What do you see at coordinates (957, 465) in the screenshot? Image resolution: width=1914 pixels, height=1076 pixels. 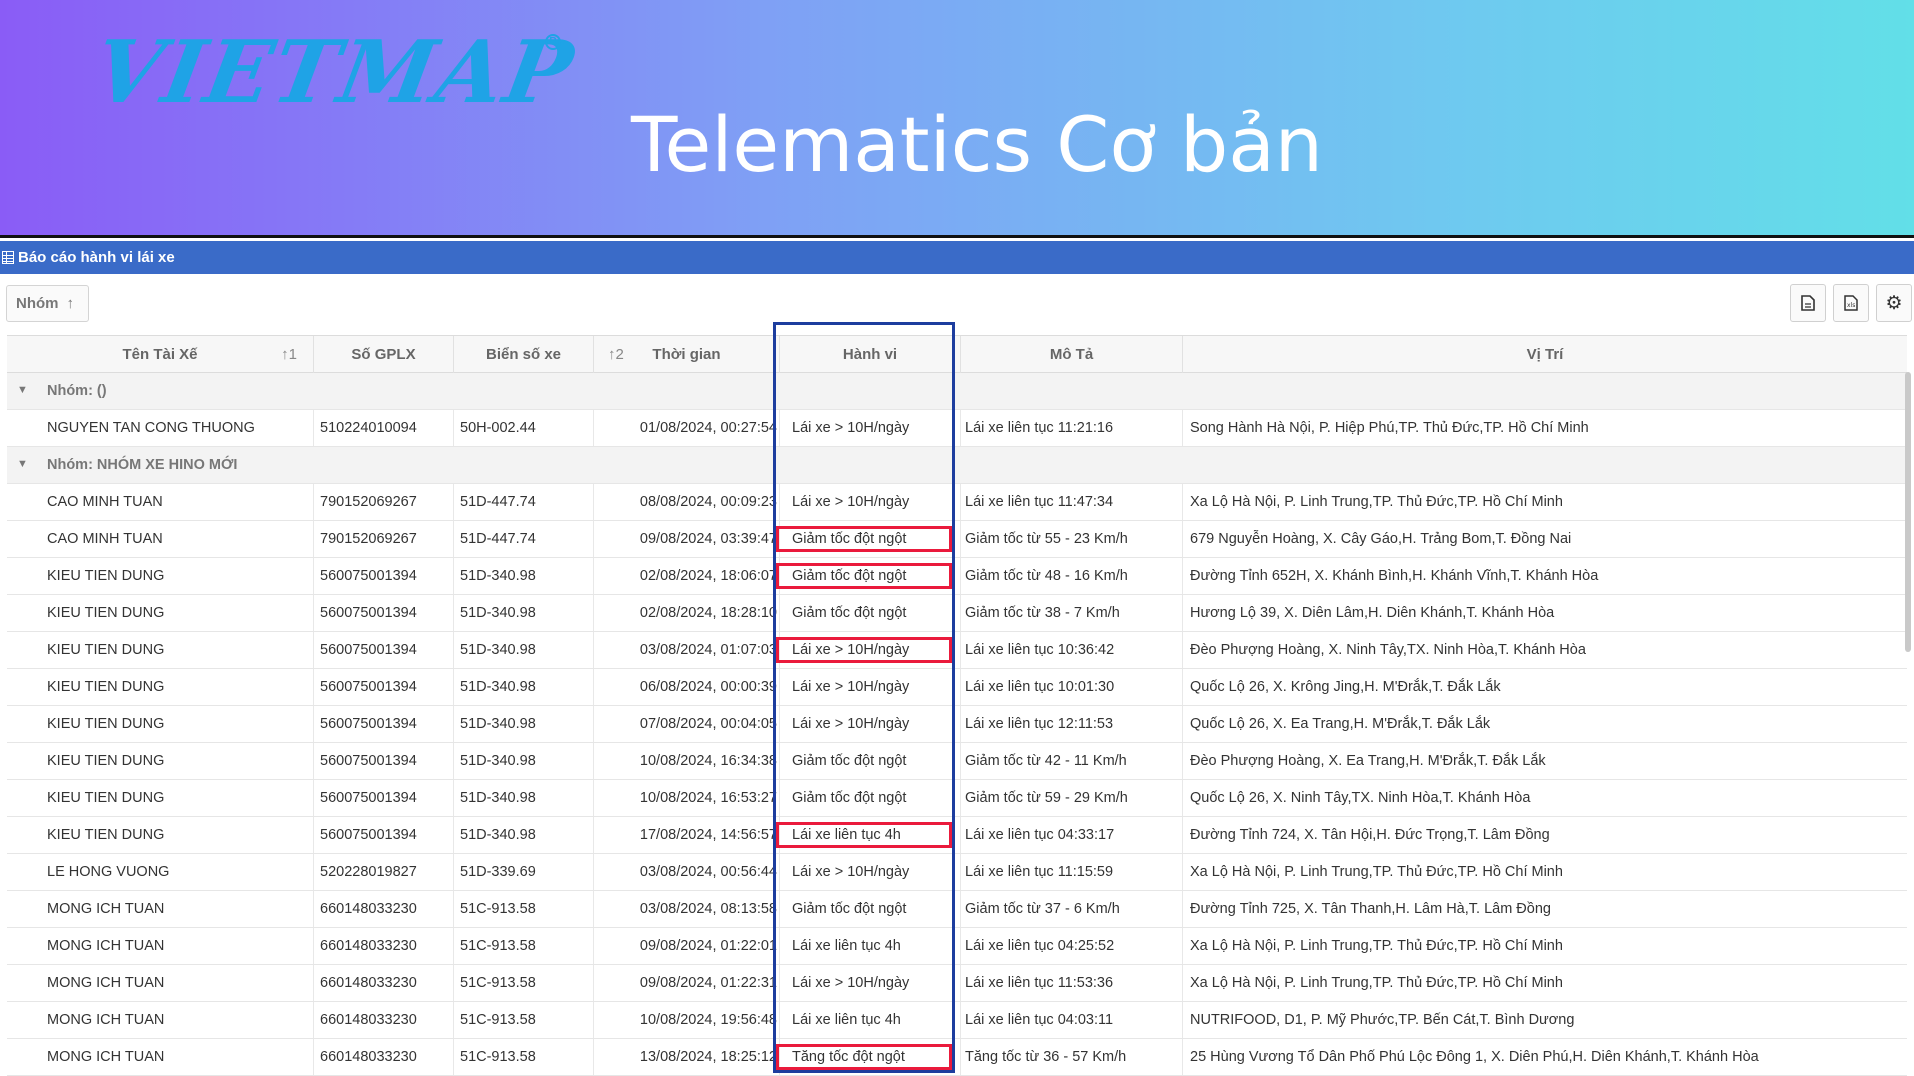 I see `group-row: ▼ Nhóm: NHÓM XE HINO MỚI` at bounding box center [957, 465].